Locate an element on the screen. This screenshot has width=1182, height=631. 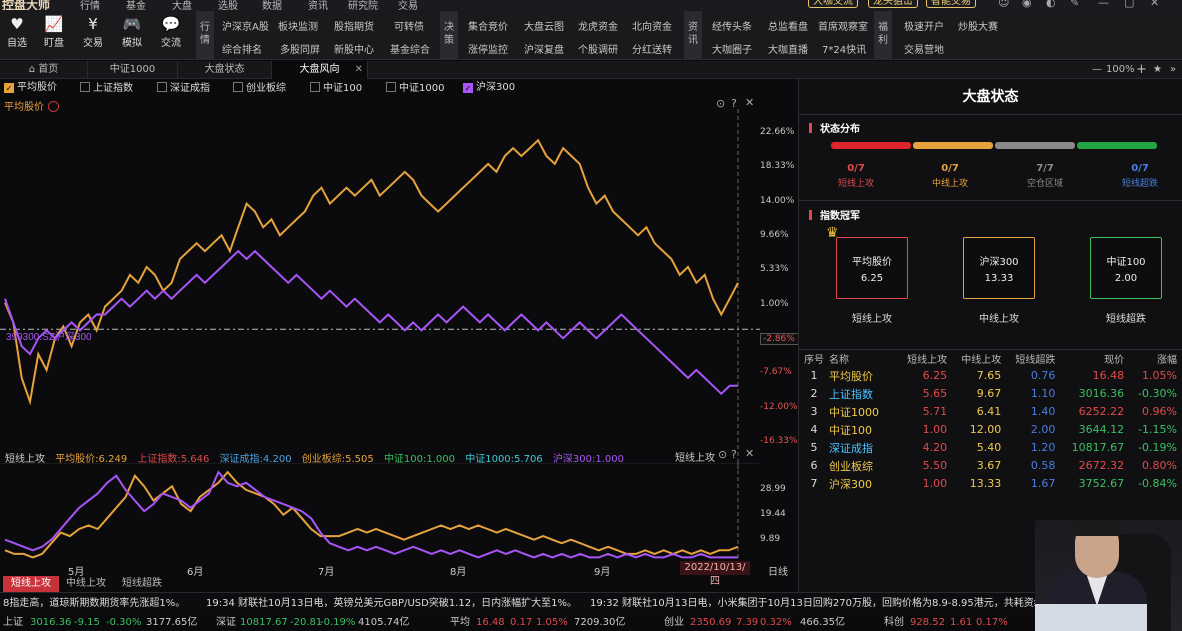
decision-cell: 集合竞价 is located at coordinates (488, 25).